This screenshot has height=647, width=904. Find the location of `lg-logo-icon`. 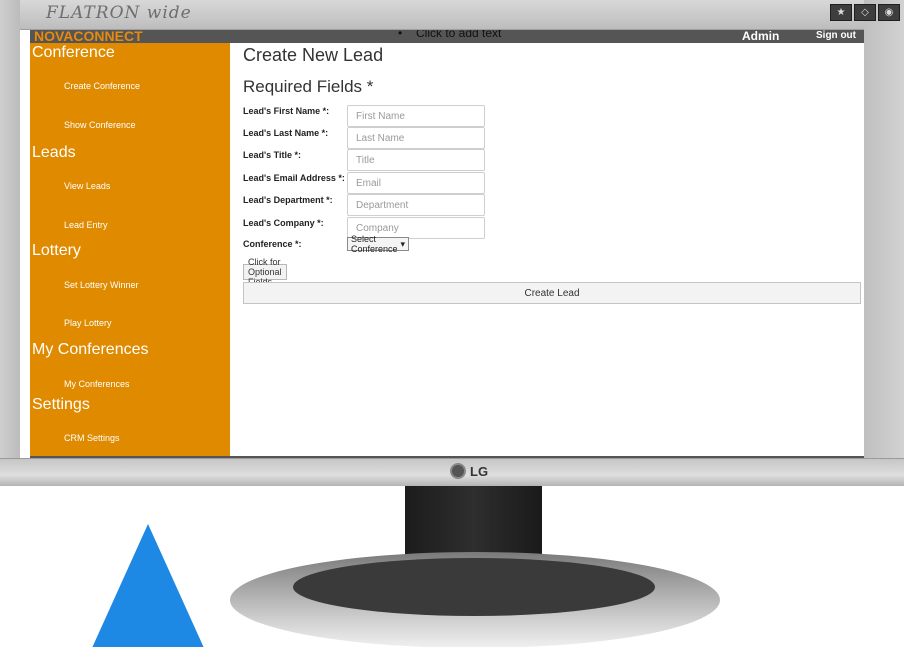

lg-logo-icon is located at coordinates (458, 471).